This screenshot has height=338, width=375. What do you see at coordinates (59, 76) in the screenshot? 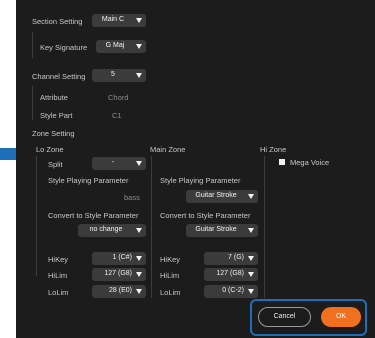
I see `channel-setting-label: Channel Setting` at bounding box center [59, 76].